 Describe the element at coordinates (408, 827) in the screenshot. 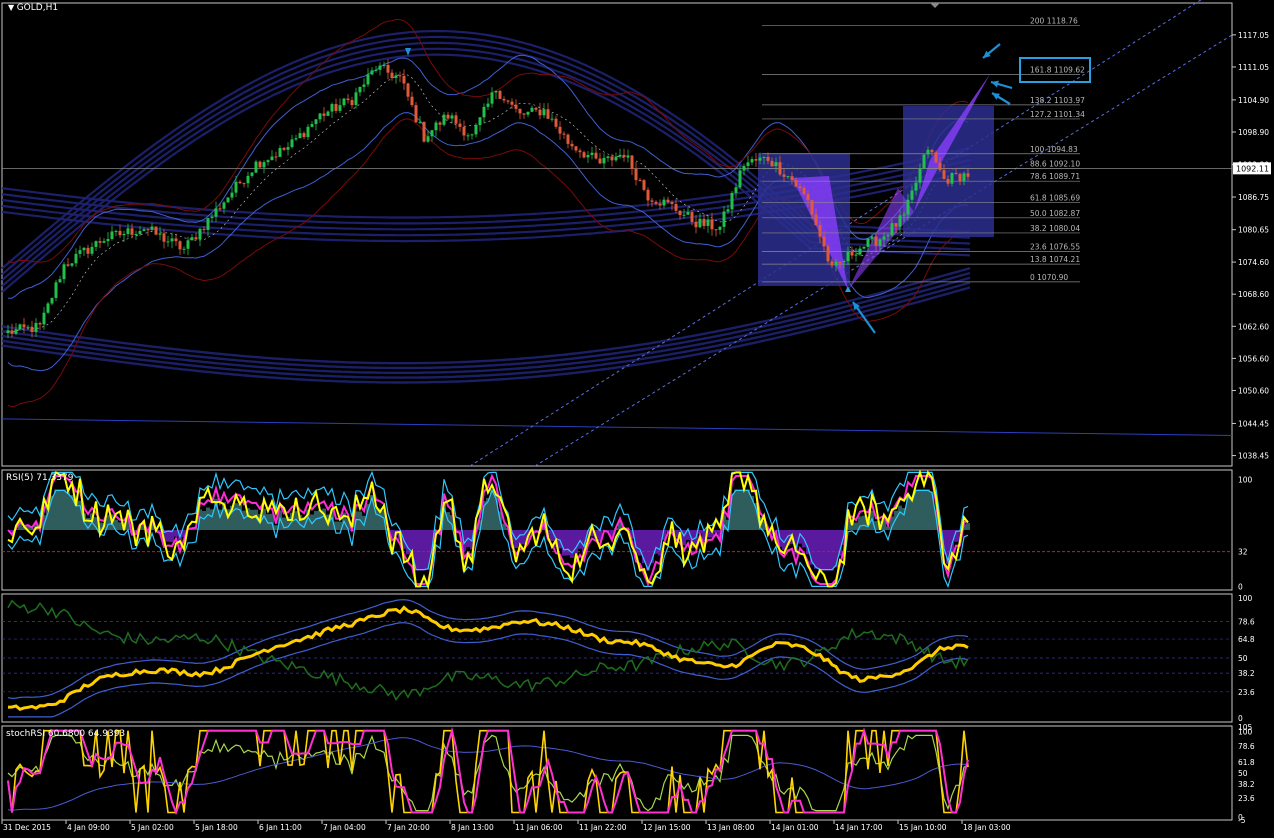

I see `time-tick-label-6: 7 Jan 20:00` at that location.